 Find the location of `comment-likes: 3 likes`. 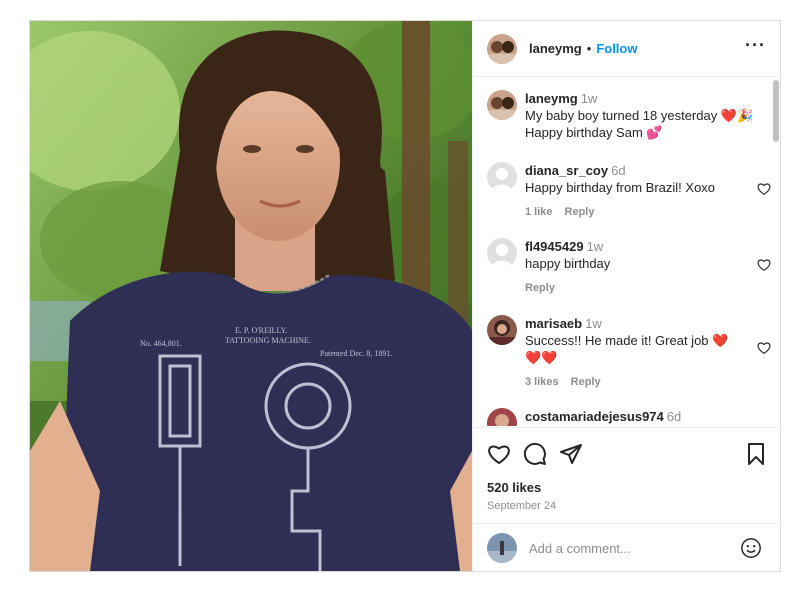

comment-likes: 3 likes is located at coordinates (542, 382).